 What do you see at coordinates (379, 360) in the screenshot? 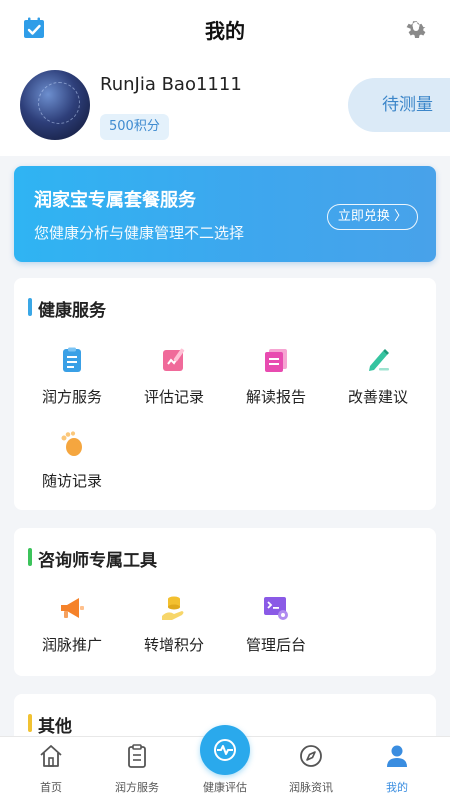
I see `pencil-icon` at bounding box center [379, 360].